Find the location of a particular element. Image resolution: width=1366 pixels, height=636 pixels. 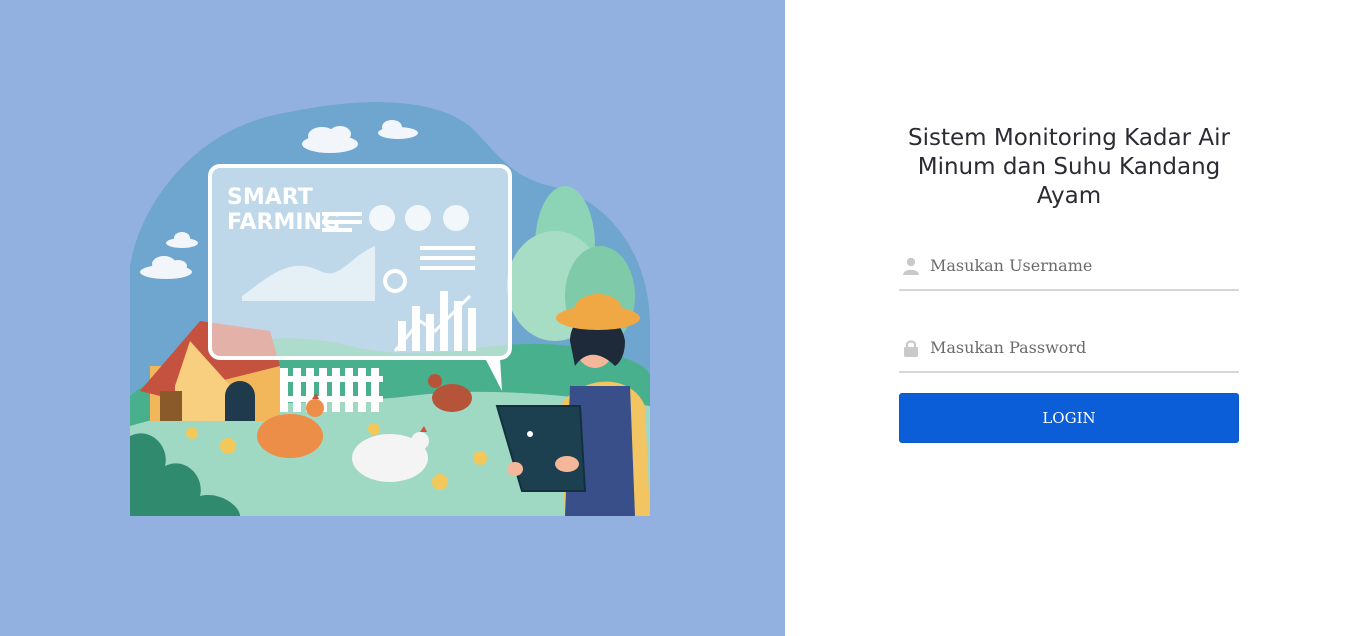

password-field is located at coordinates (1069, 349).